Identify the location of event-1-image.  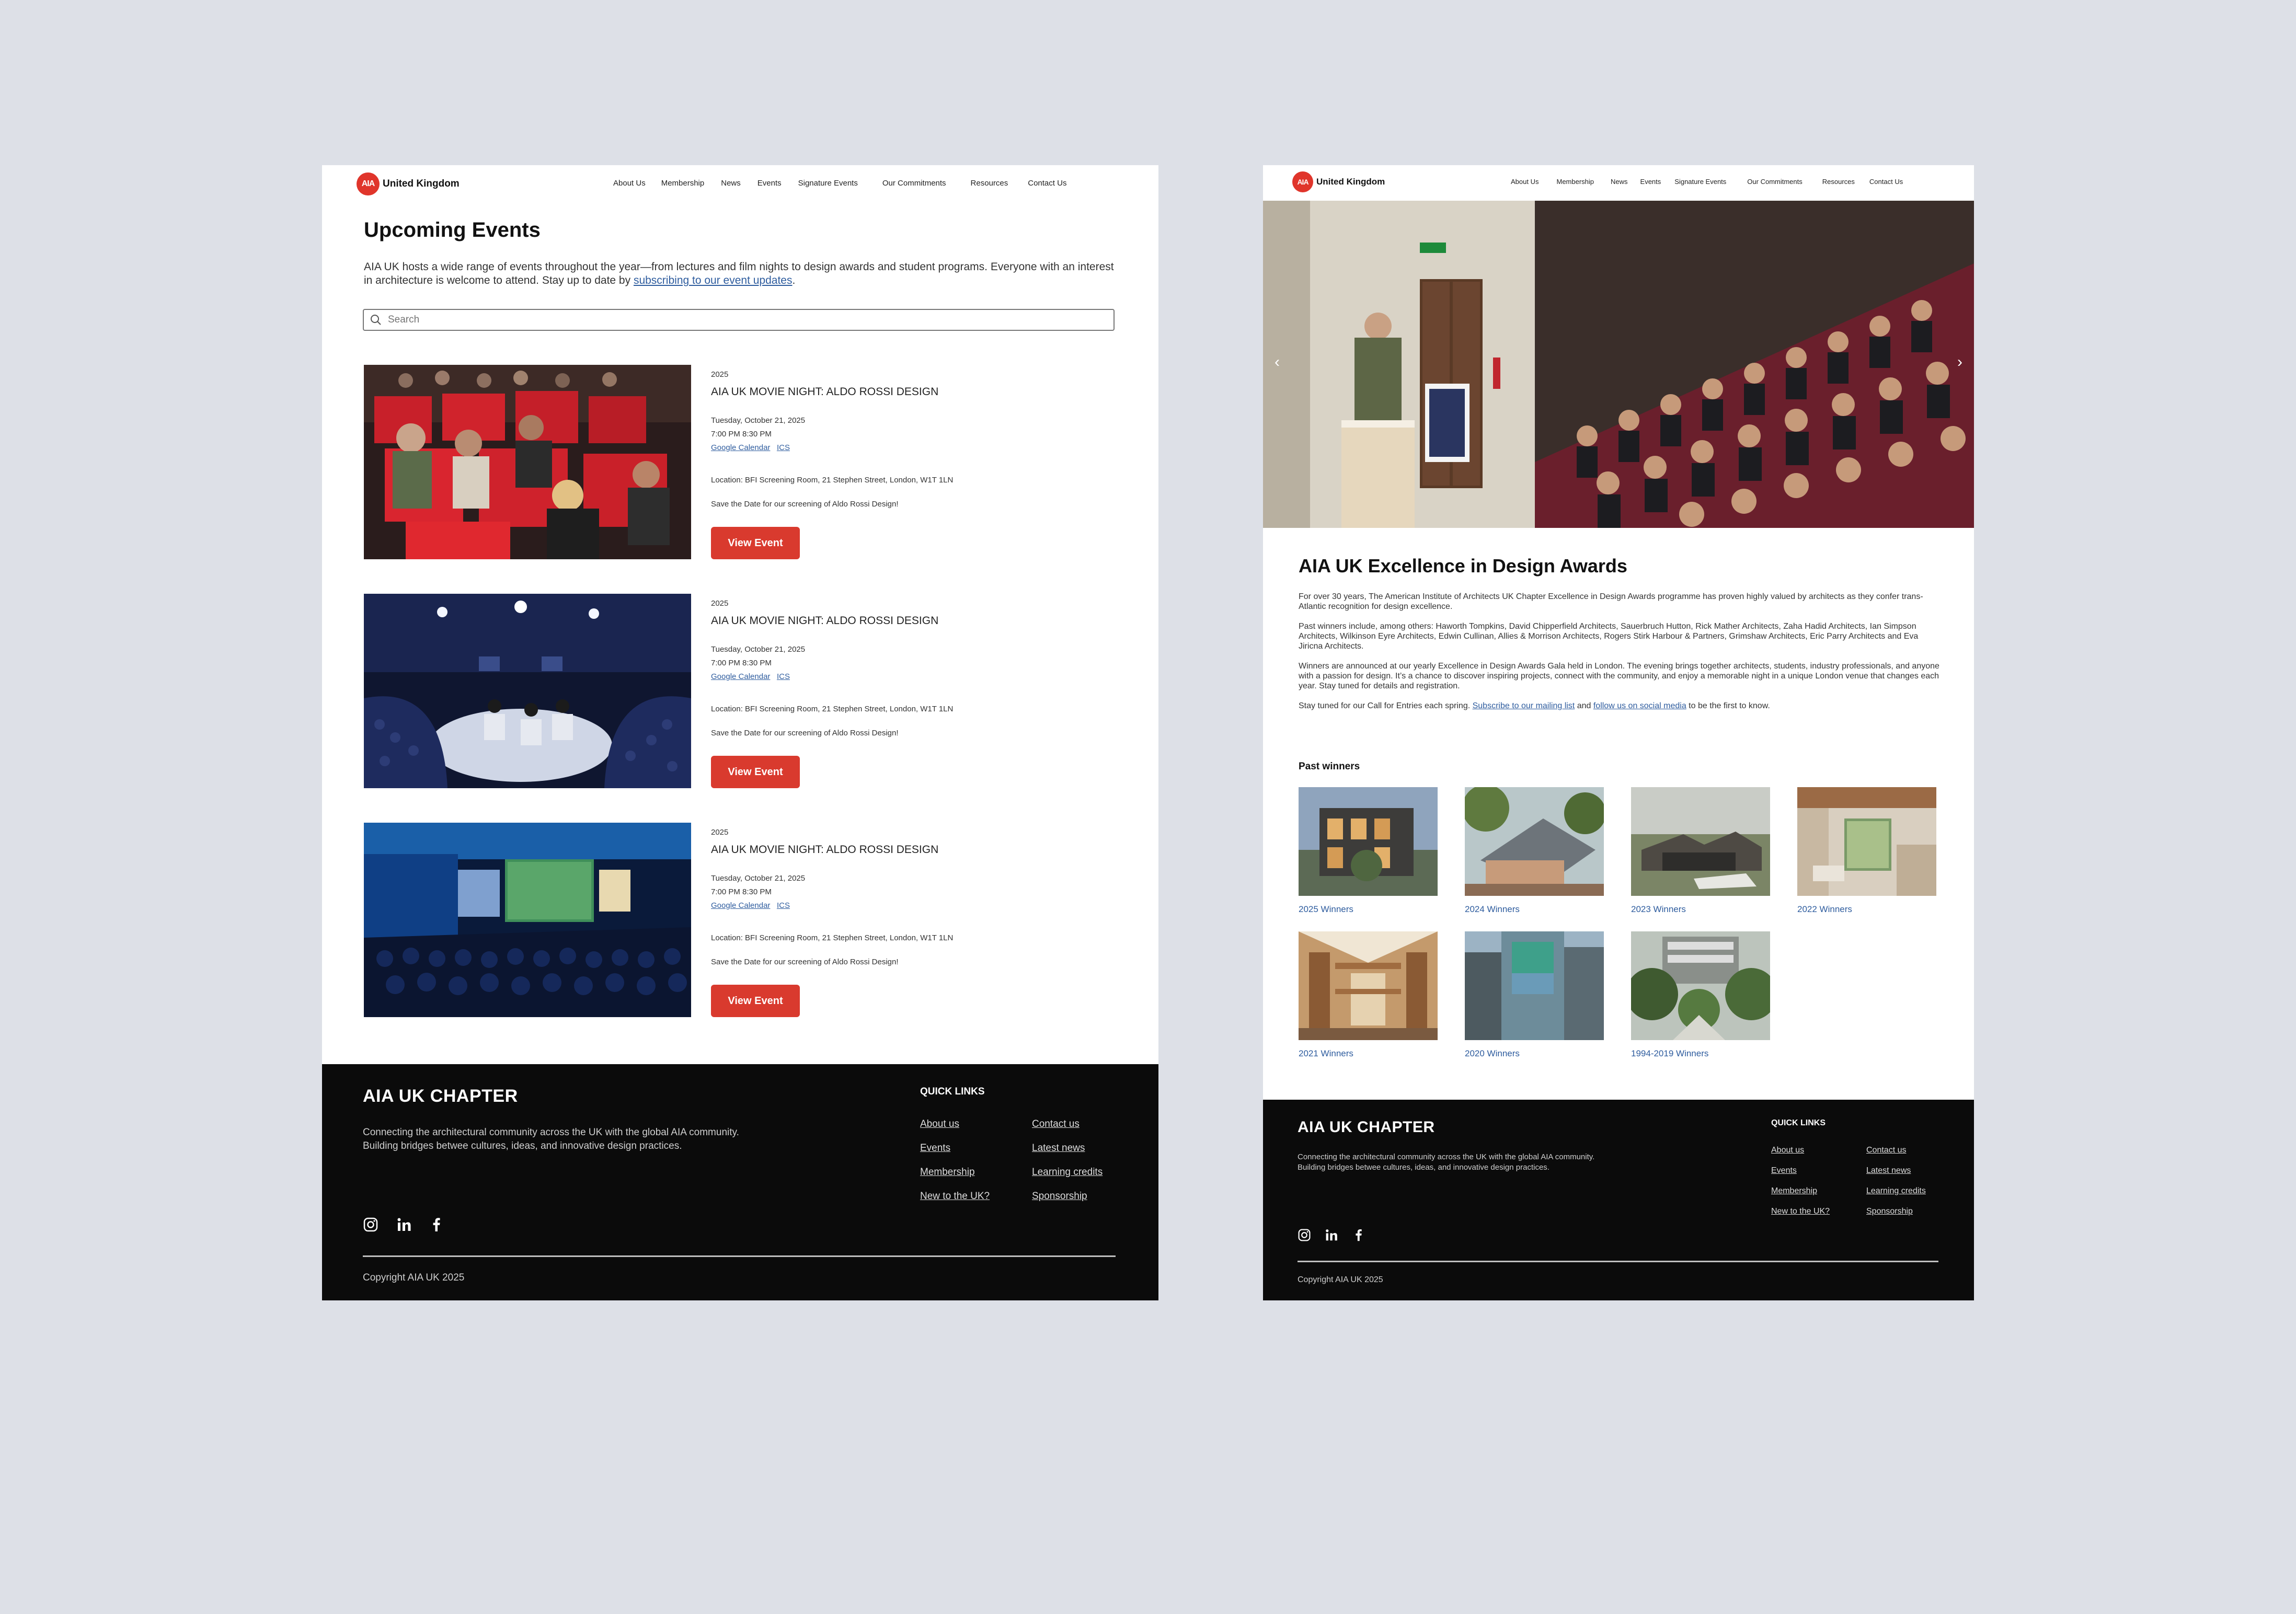
(527, 462).